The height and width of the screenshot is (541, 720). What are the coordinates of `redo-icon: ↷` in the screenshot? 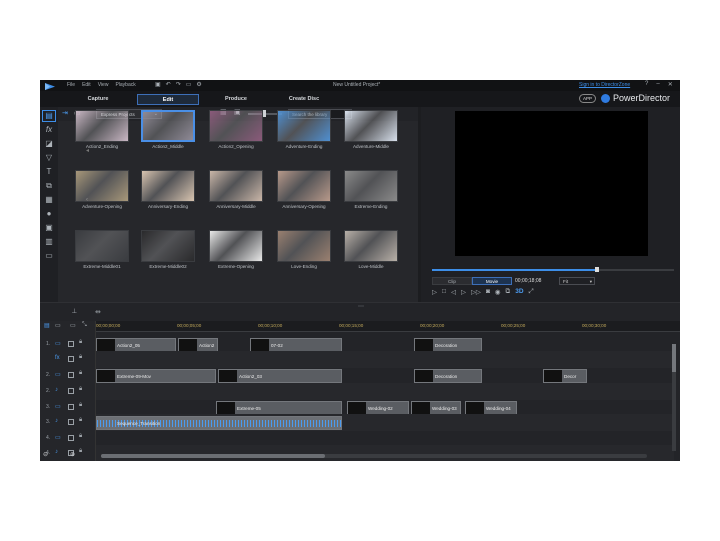 It's located at (178, 84).